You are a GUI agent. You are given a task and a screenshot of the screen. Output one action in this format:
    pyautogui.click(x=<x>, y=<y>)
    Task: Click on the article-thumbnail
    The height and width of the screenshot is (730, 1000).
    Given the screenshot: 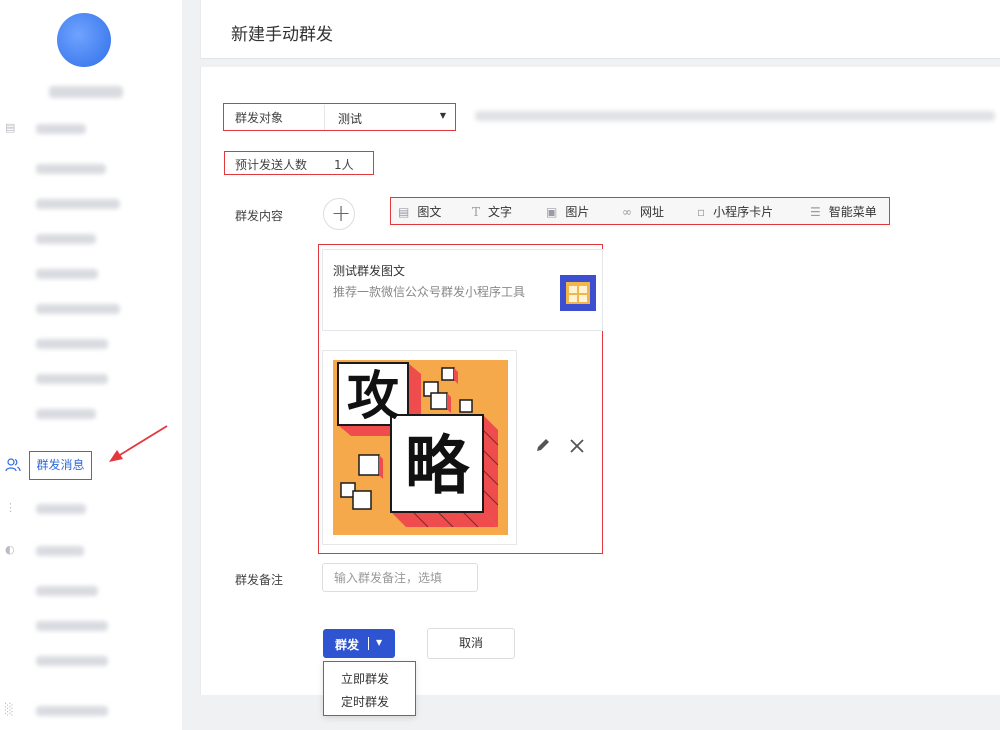 What is the action you would take?
    pyautogui.click(x=578, y=293)
    